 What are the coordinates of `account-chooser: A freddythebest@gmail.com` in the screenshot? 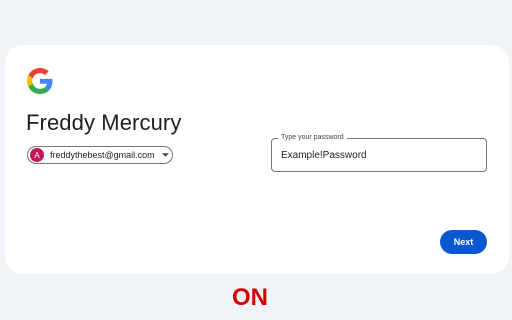 It's located at (100, 155).